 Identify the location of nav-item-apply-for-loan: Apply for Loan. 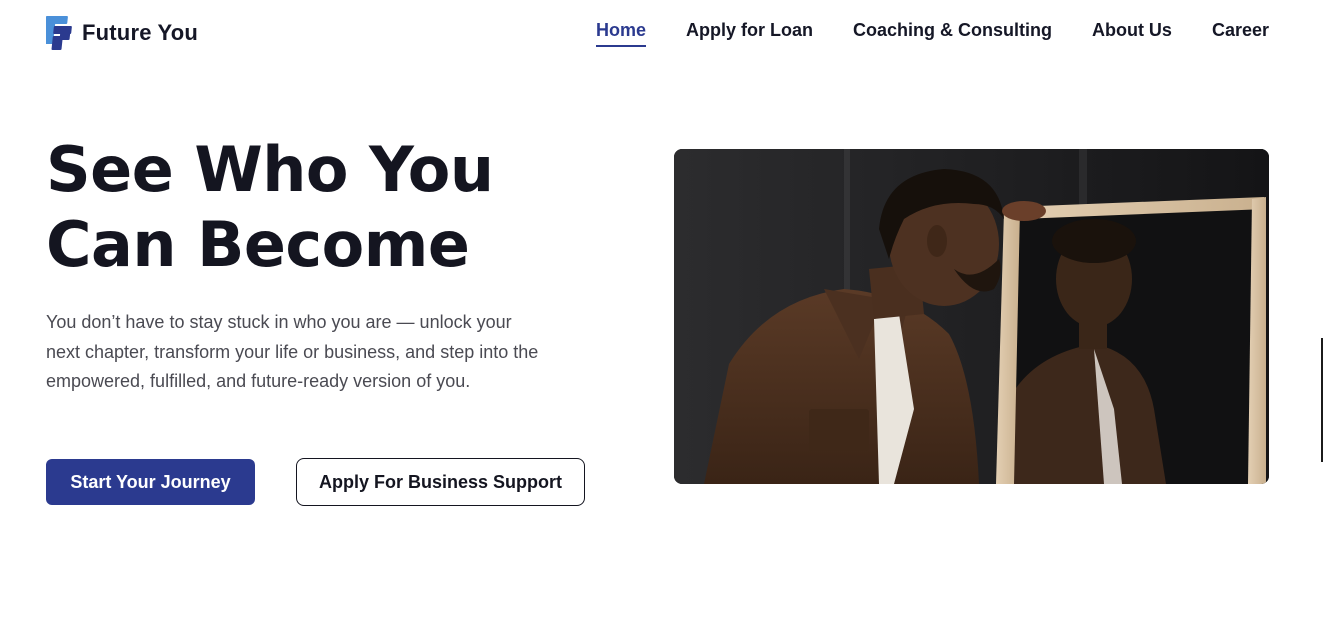
(749, 33).